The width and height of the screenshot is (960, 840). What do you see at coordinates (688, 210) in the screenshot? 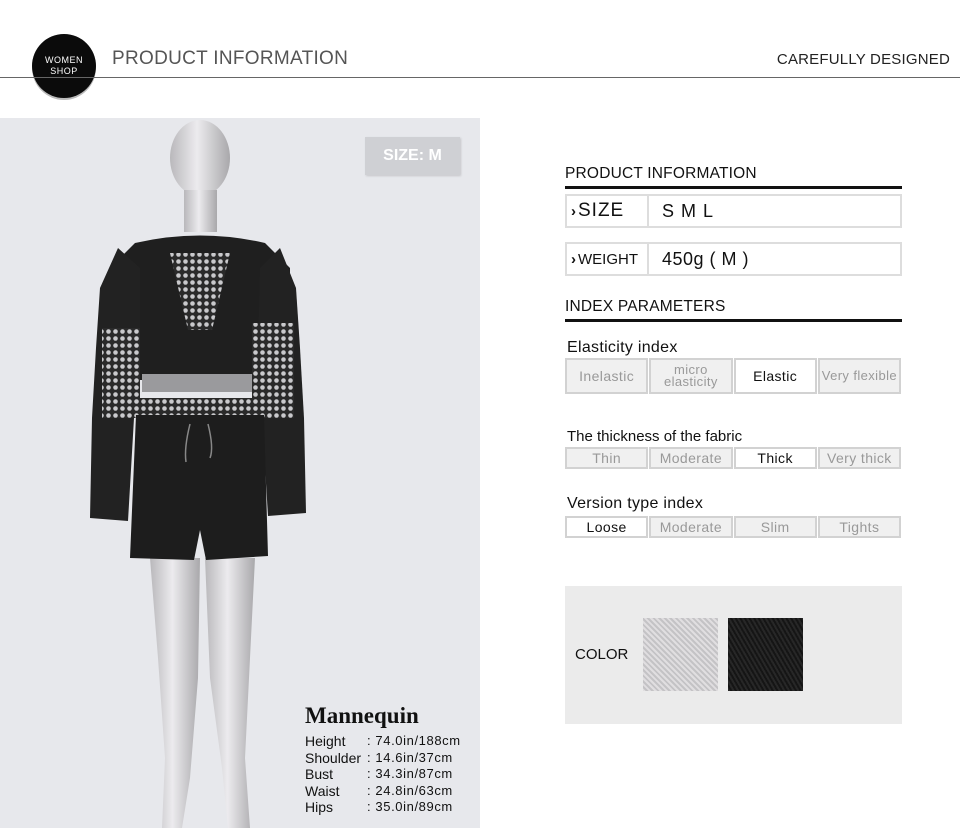
I see `size-value: S M L` at bounding box center [688, 210].